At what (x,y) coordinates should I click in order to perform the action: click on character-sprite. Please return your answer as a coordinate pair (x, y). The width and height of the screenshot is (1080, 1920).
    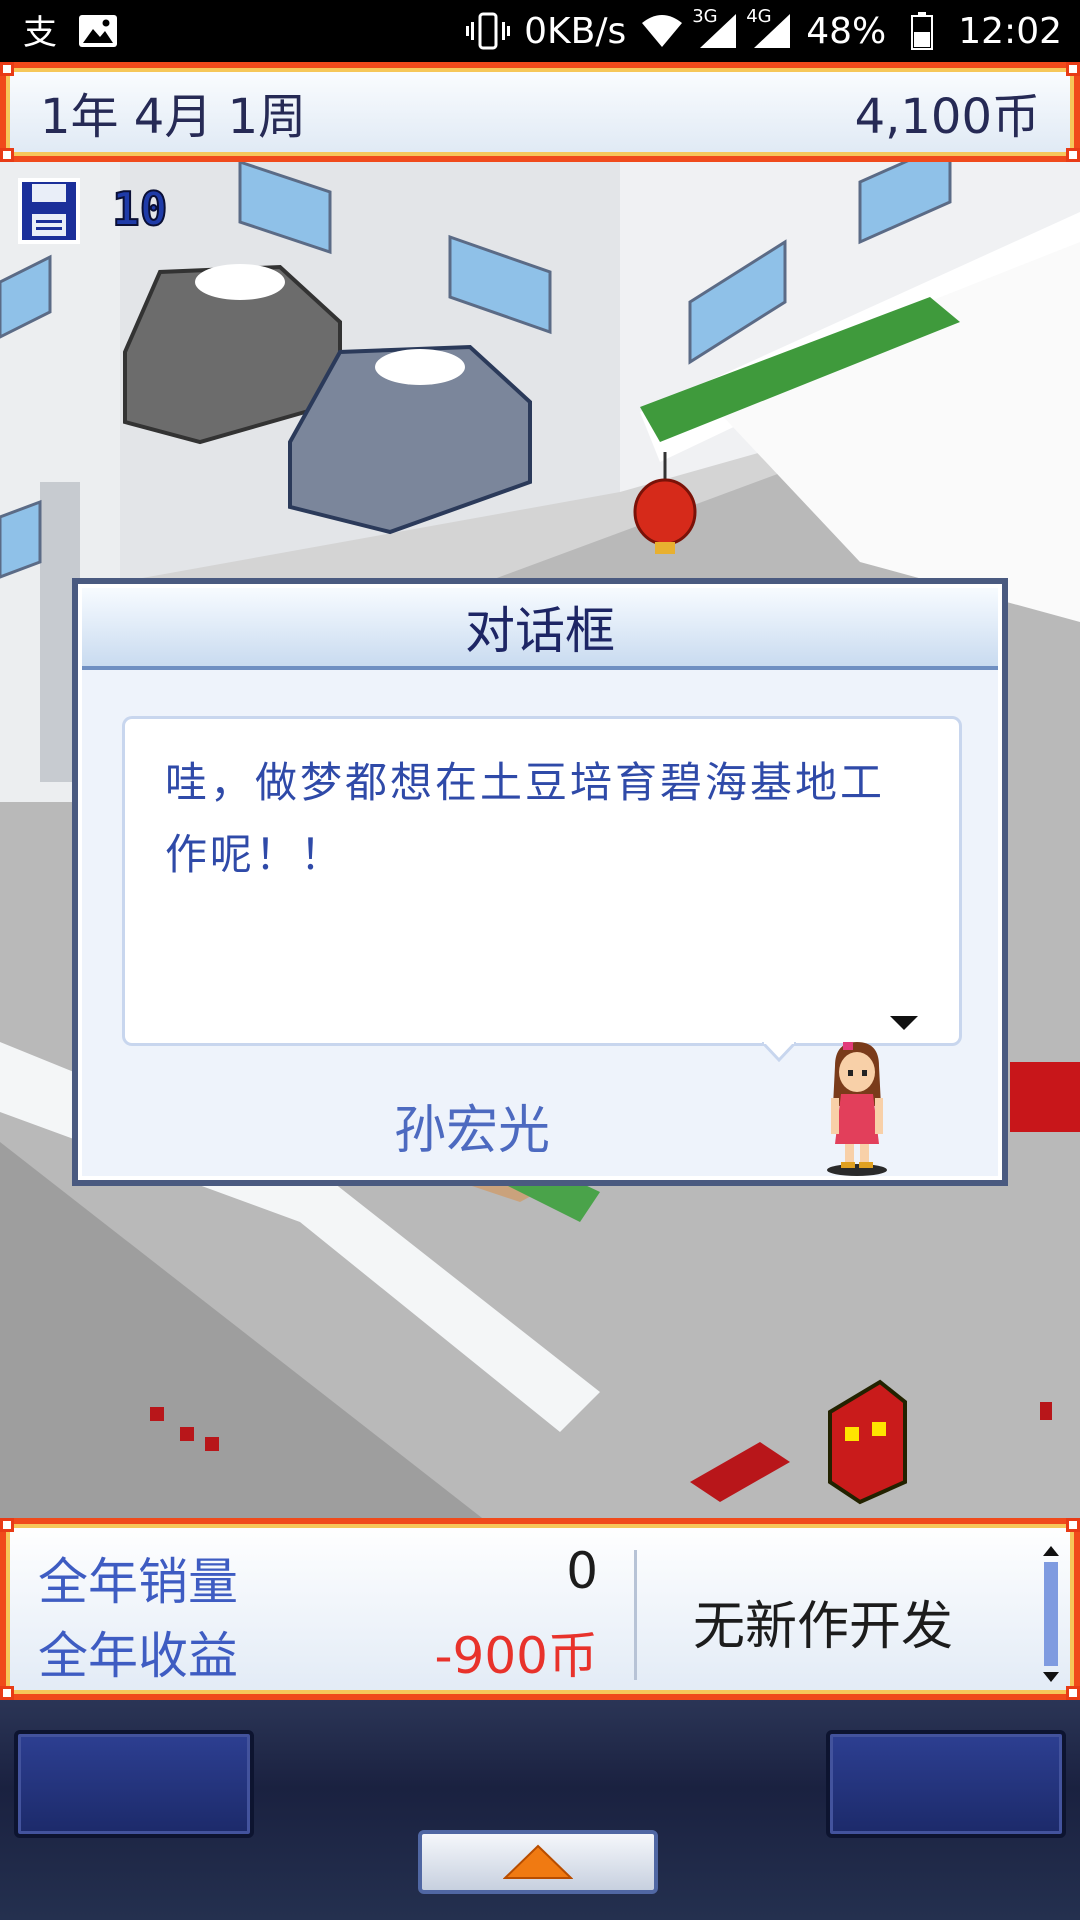
    Looking at the image, I should click on (857, 1109).